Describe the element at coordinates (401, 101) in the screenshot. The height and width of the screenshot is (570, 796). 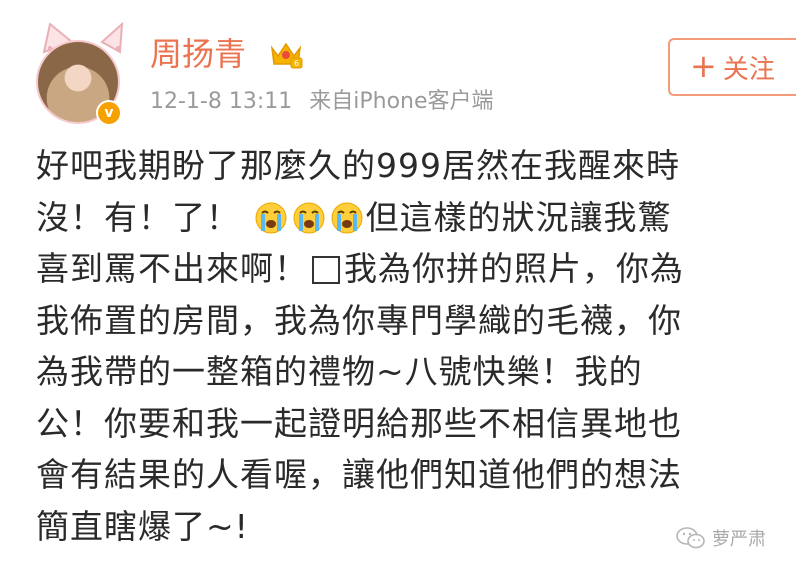
I see `post-source: 来自iPhone客户端` at that location.